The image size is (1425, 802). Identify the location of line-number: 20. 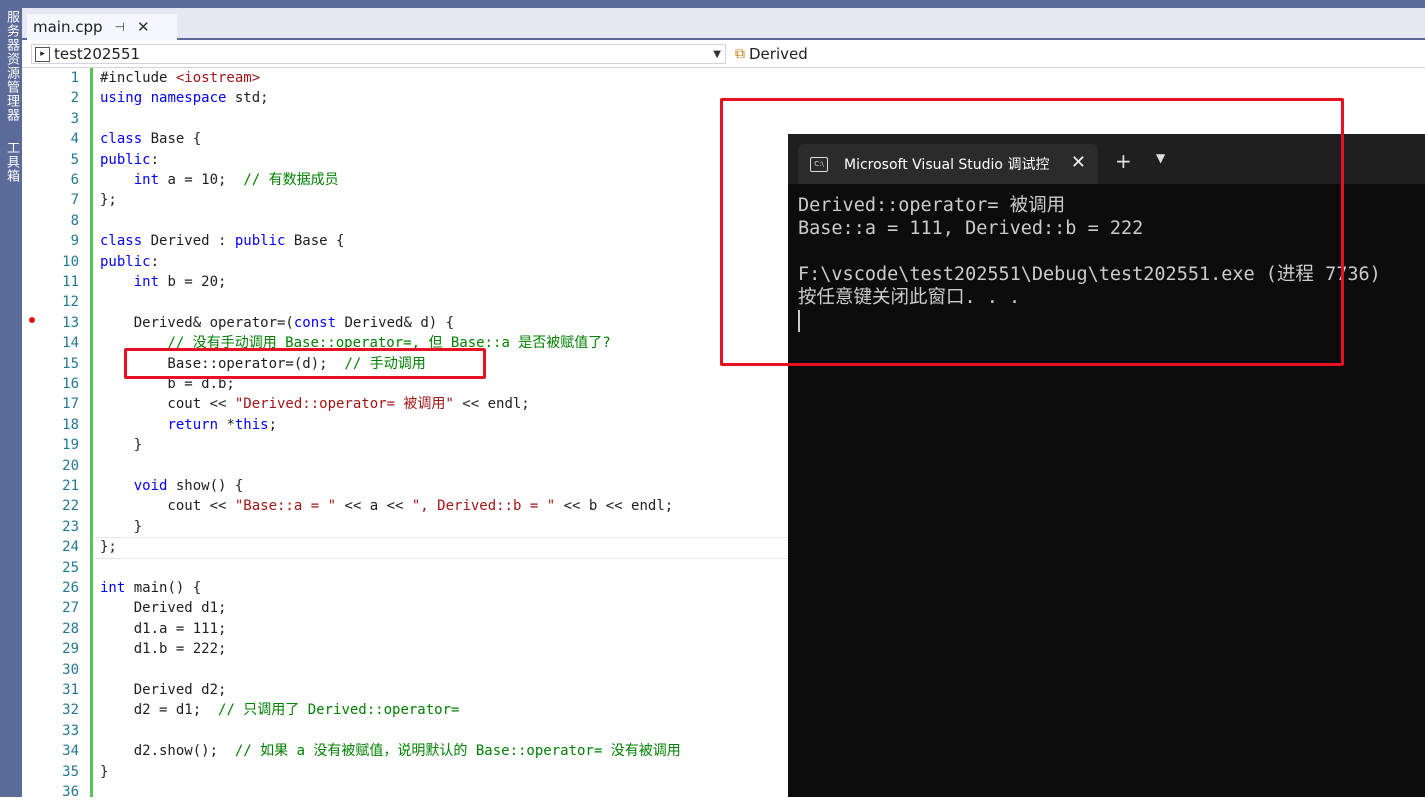
(70, 465).